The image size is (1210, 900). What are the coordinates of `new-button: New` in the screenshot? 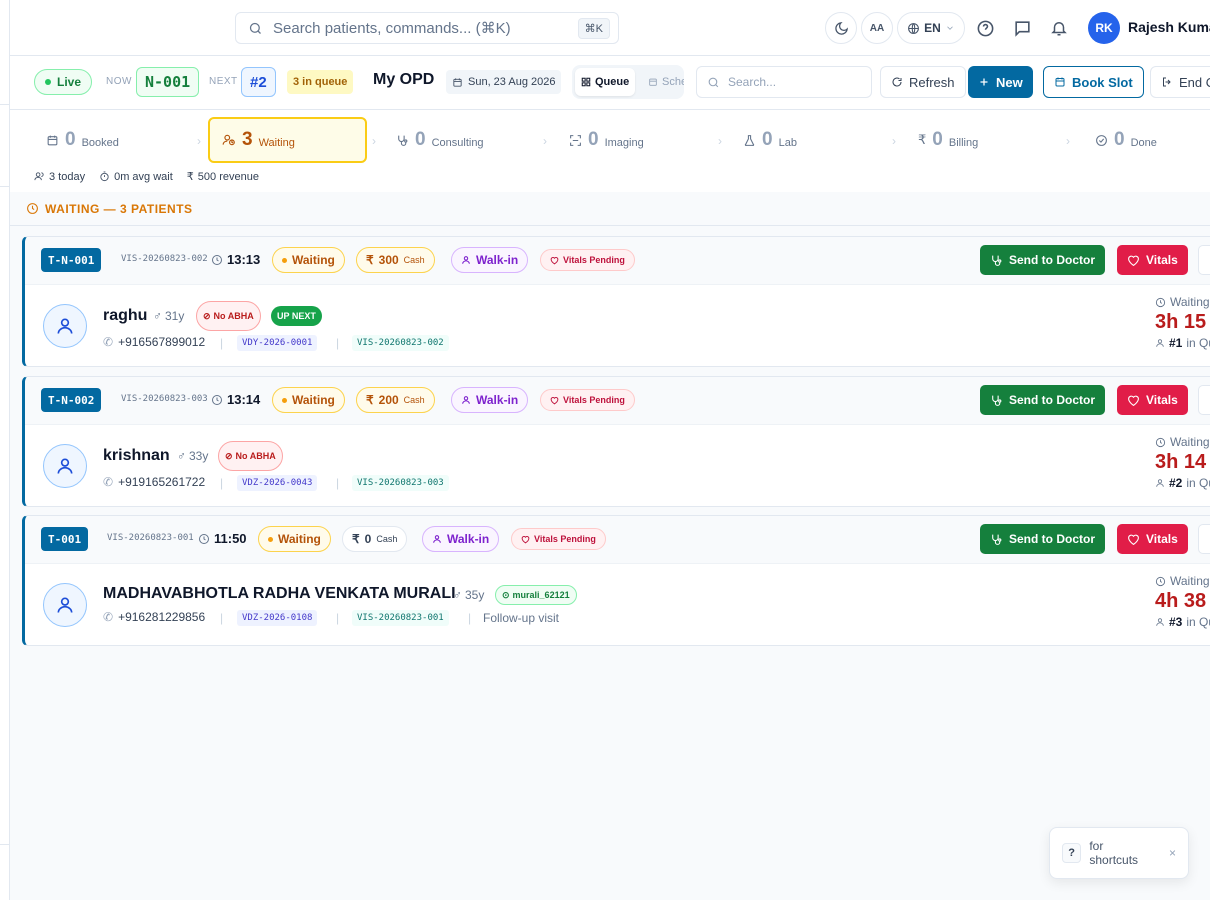 It's located at (1000, 82).